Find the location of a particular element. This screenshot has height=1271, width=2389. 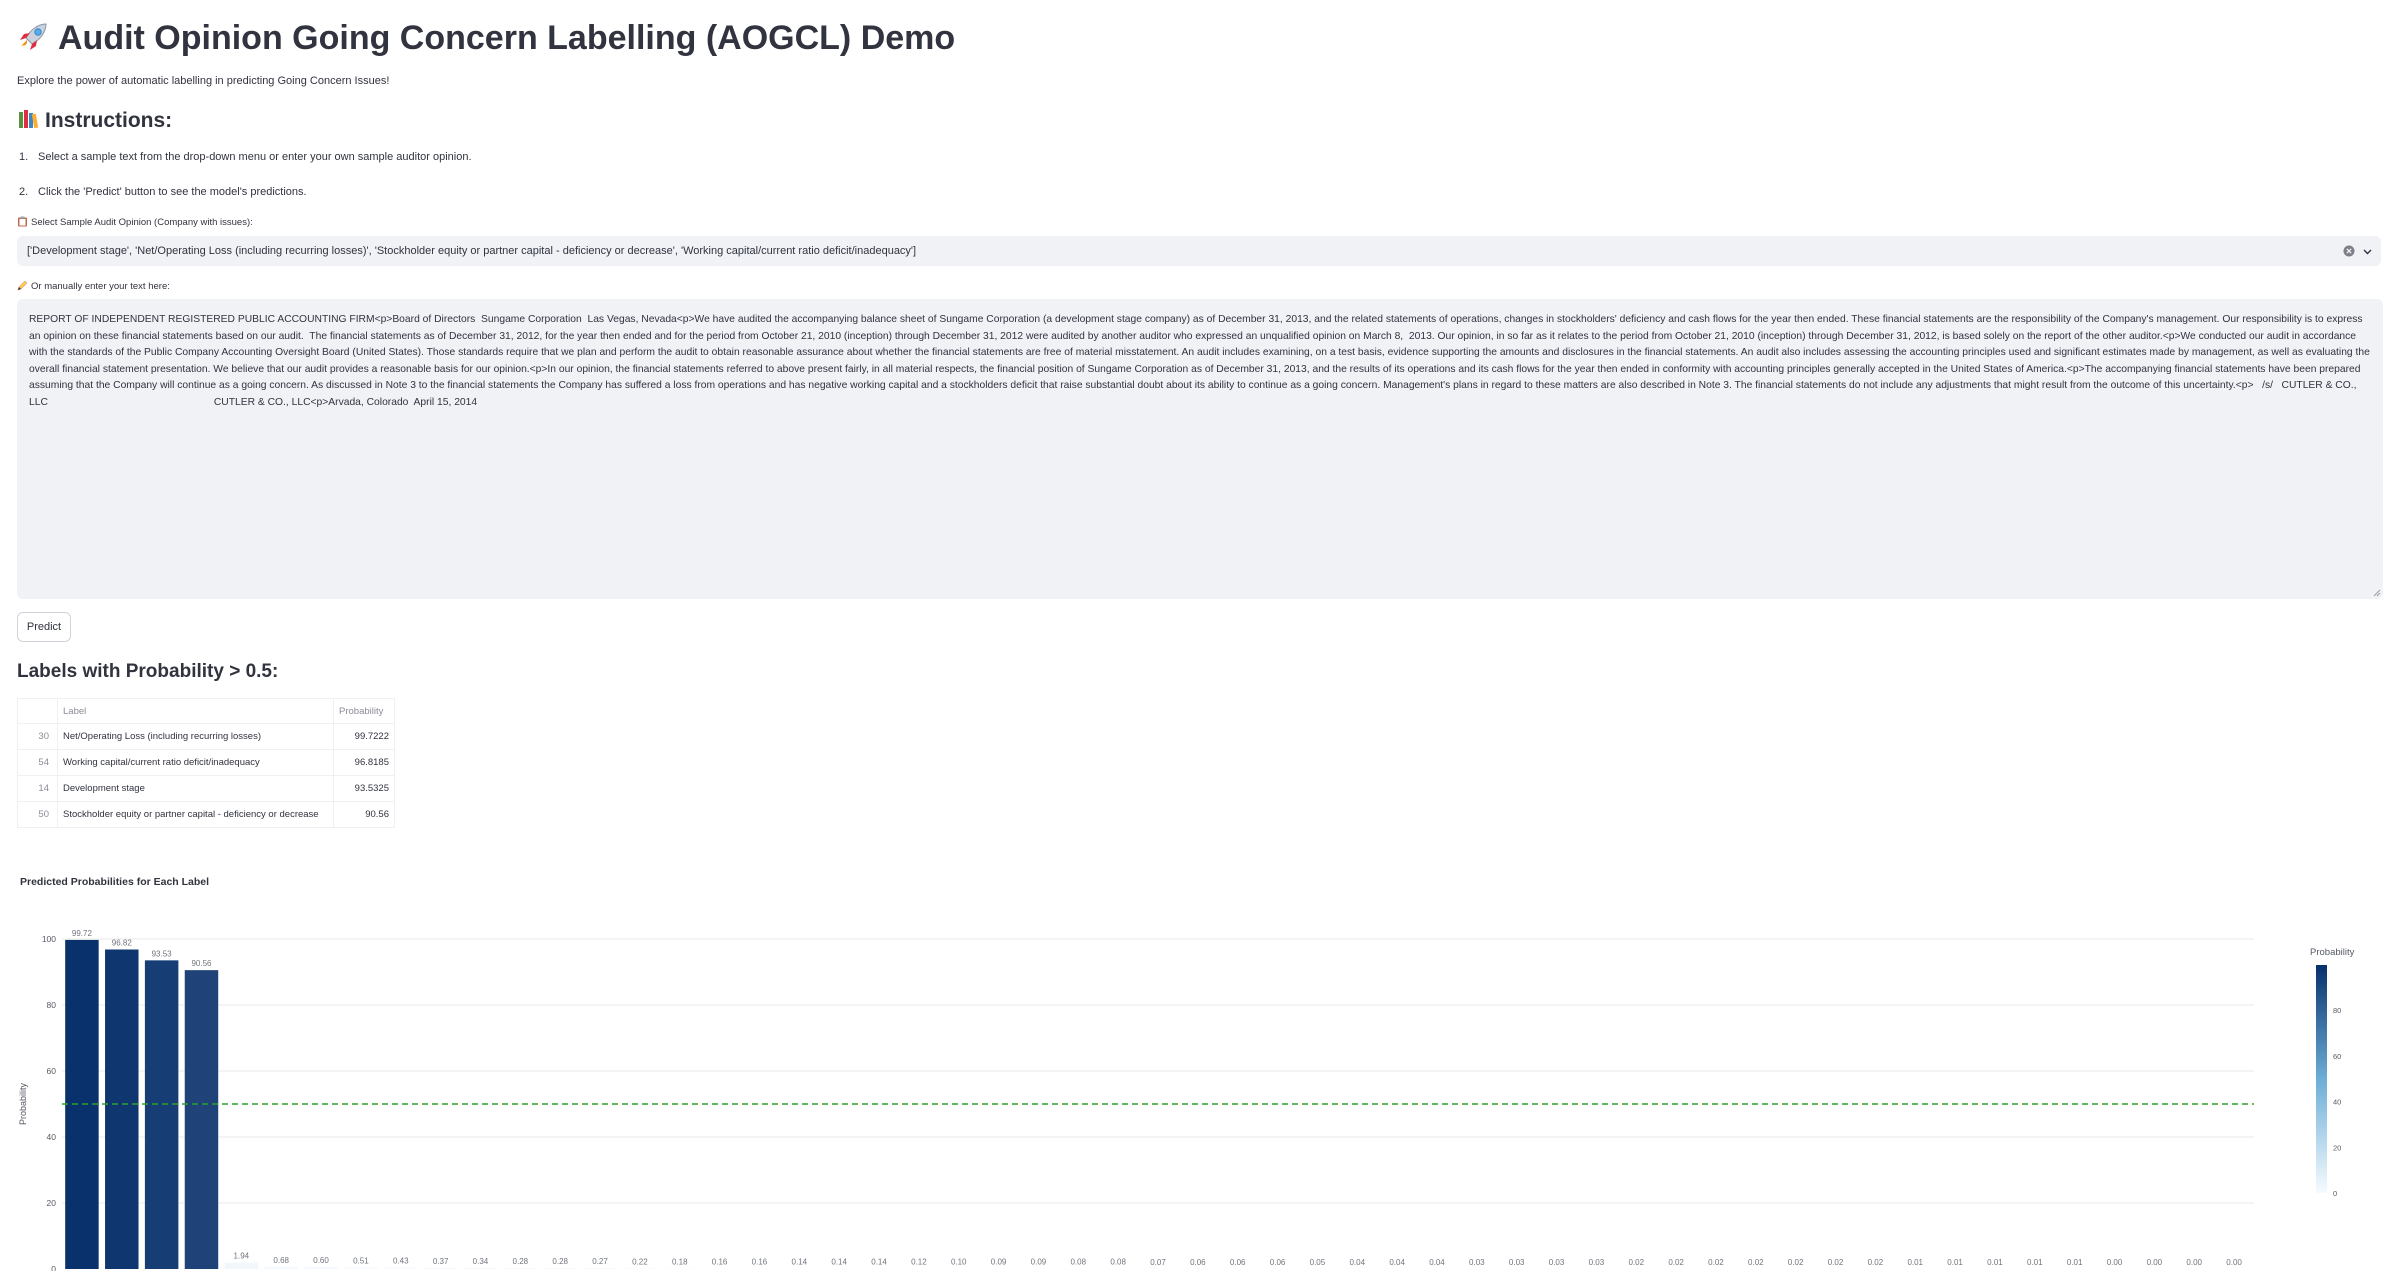

bar-value-label: 0.05 is located at coordinates (1318, 1262).